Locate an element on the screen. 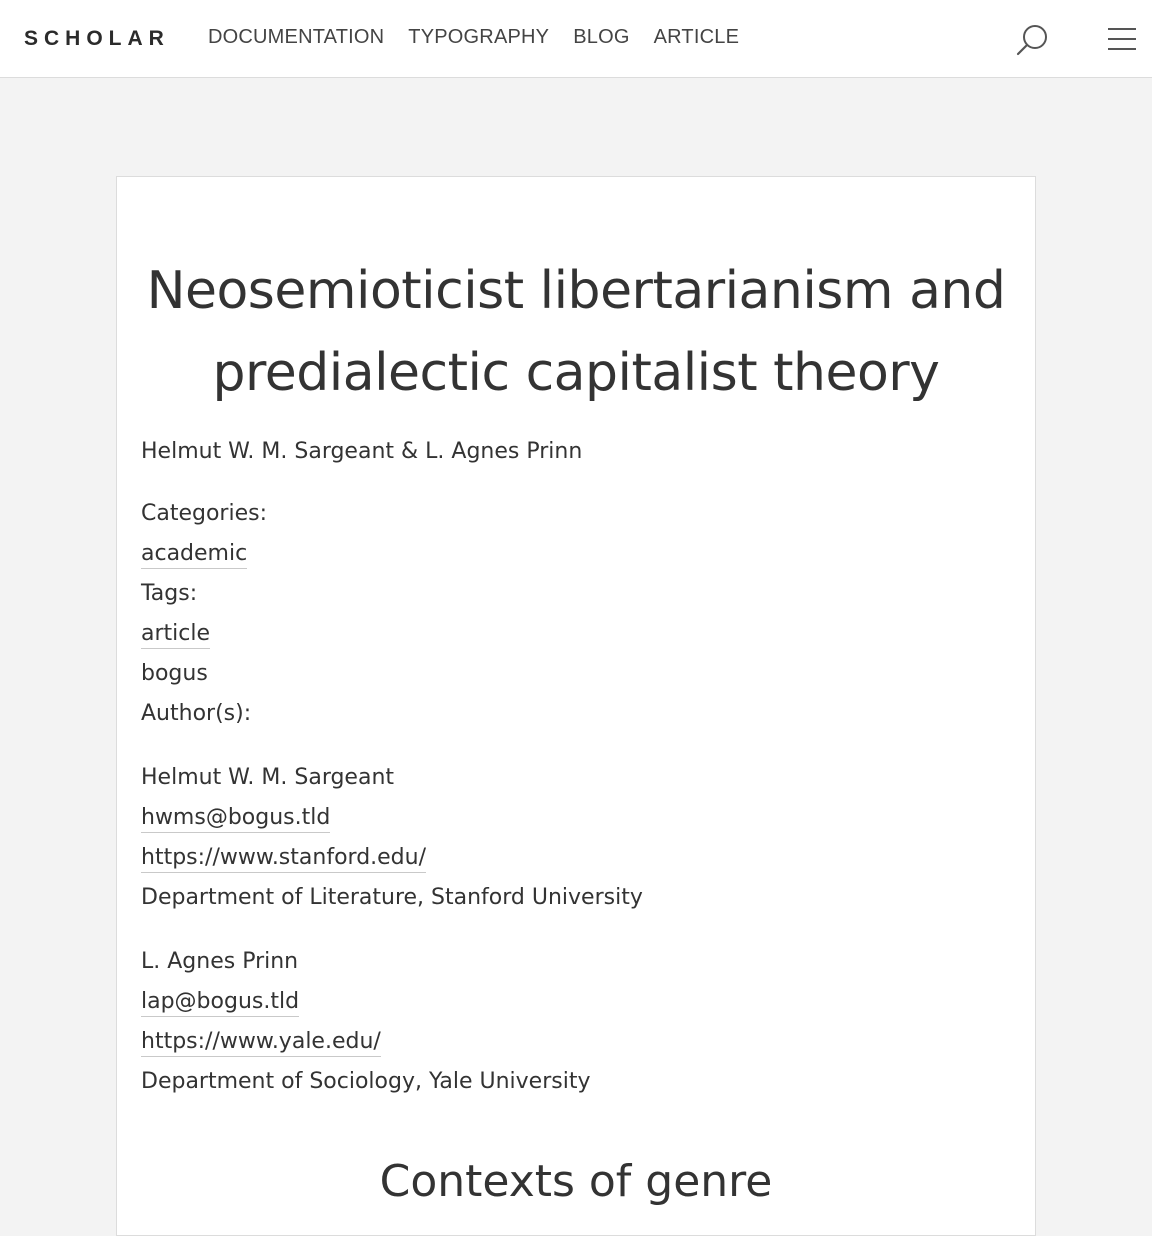 This screenshot has width=1152, height=1236. author-name: L. Agnes Prinn is located at coordinates (220, 961).